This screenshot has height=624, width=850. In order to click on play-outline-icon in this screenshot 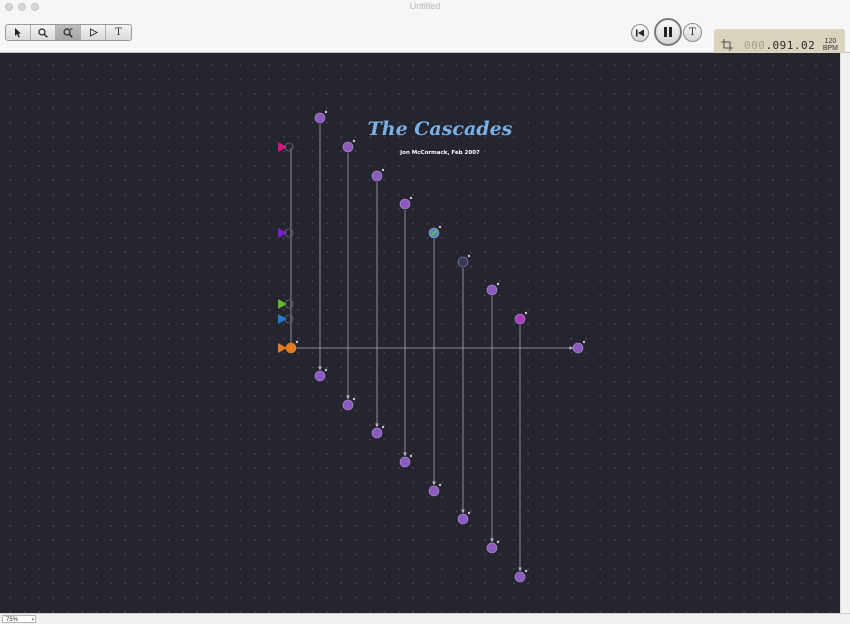, I will do `click(93, 32)`.